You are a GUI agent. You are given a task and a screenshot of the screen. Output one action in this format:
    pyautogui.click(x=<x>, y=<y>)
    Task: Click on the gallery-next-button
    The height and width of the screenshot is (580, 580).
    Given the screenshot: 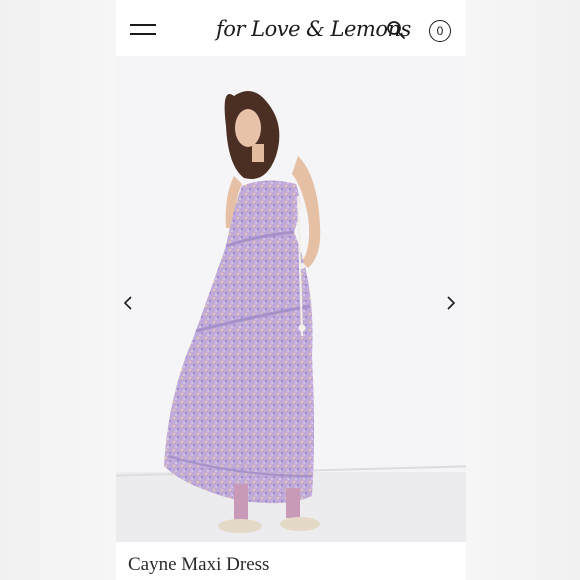 What is the action you would take?
    pyautogui.click(x=451, y=303)
    